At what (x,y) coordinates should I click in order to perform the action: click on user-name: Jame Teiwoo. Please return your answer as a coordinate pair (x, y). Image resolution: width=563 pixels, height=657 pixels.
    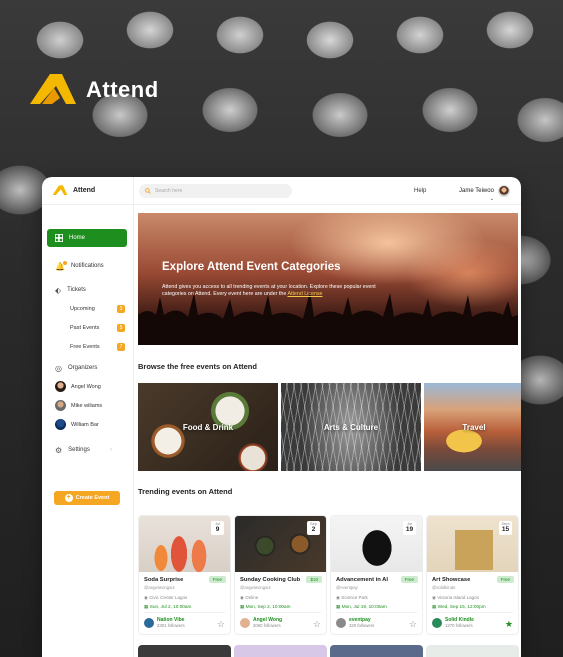
    Looking at the image, I should click on (476, 191).